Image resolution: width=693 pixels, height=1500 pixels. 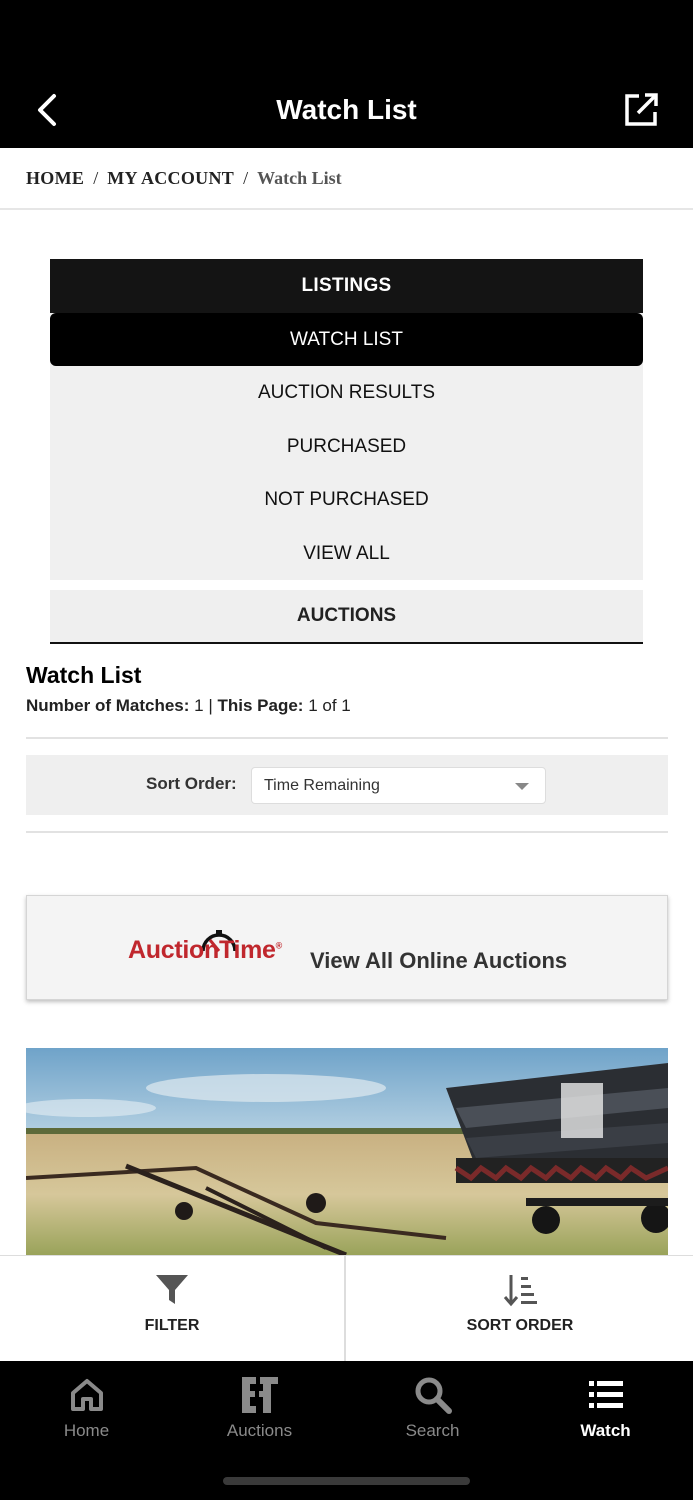 I want to click on menu-item-watch-list: WATCH LIST, so click(x=346, y=339).